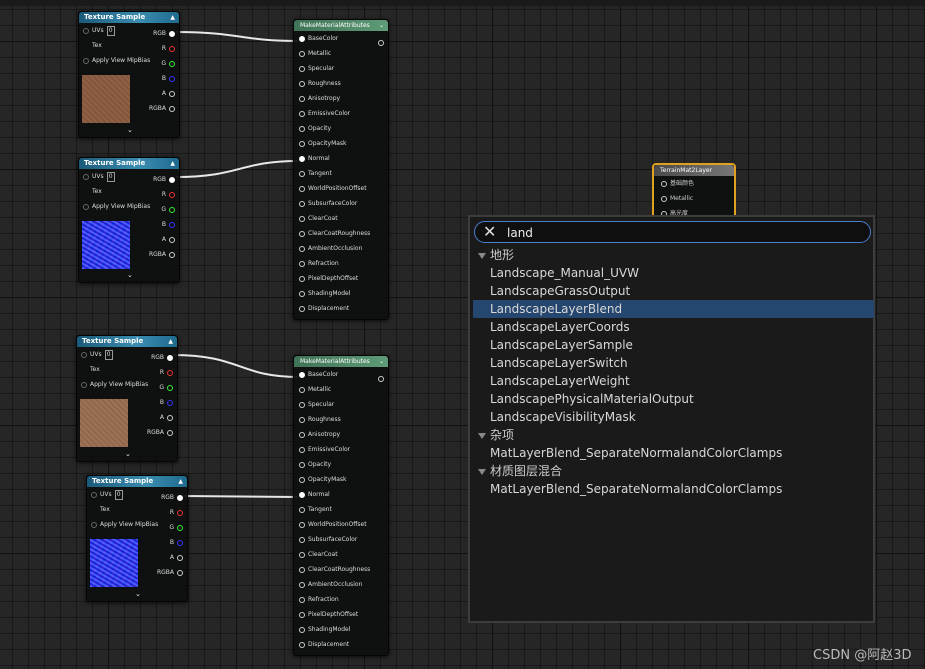  I want to click on list-item: LandscapeLayerSwitch, so click(673, 363).